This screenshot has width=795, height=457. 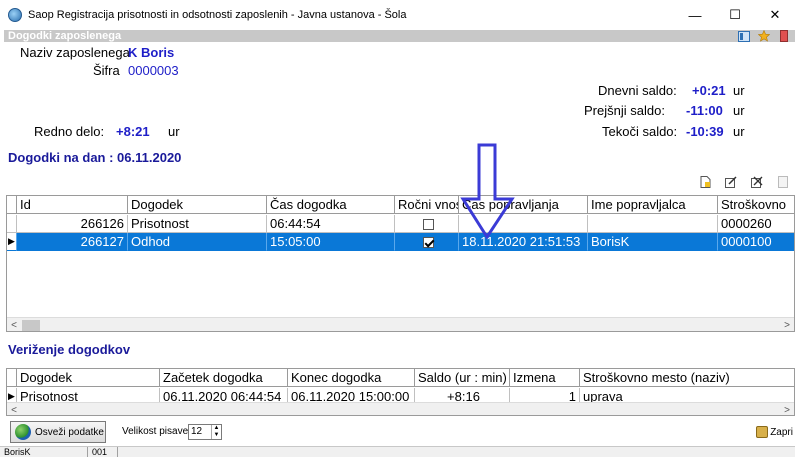 What do you see at coordinates (704, 110) in the screenshot?
I see `previous-balance-value: -11:00` at bounding box center [704, 110].